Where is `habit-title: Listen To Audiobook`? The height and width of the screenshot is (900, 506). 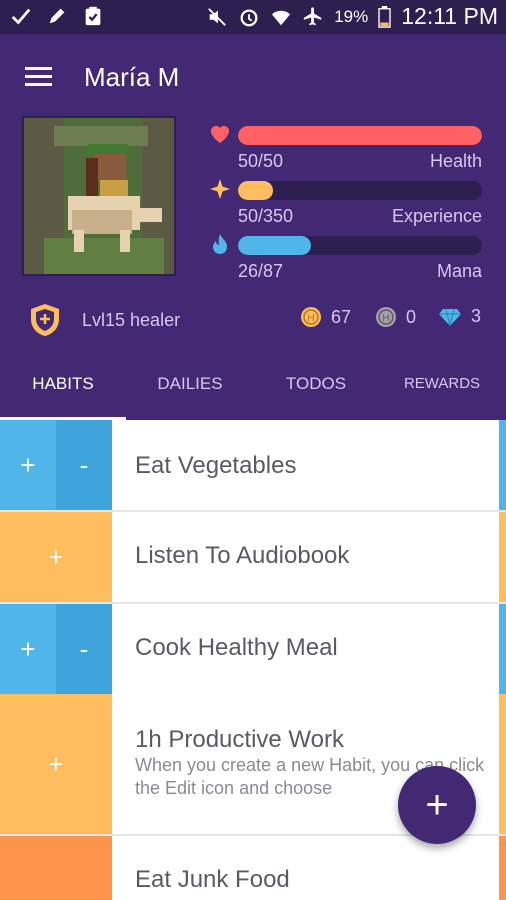 habit-title: Listen To Audiobook is located at coordinates (242, 555).